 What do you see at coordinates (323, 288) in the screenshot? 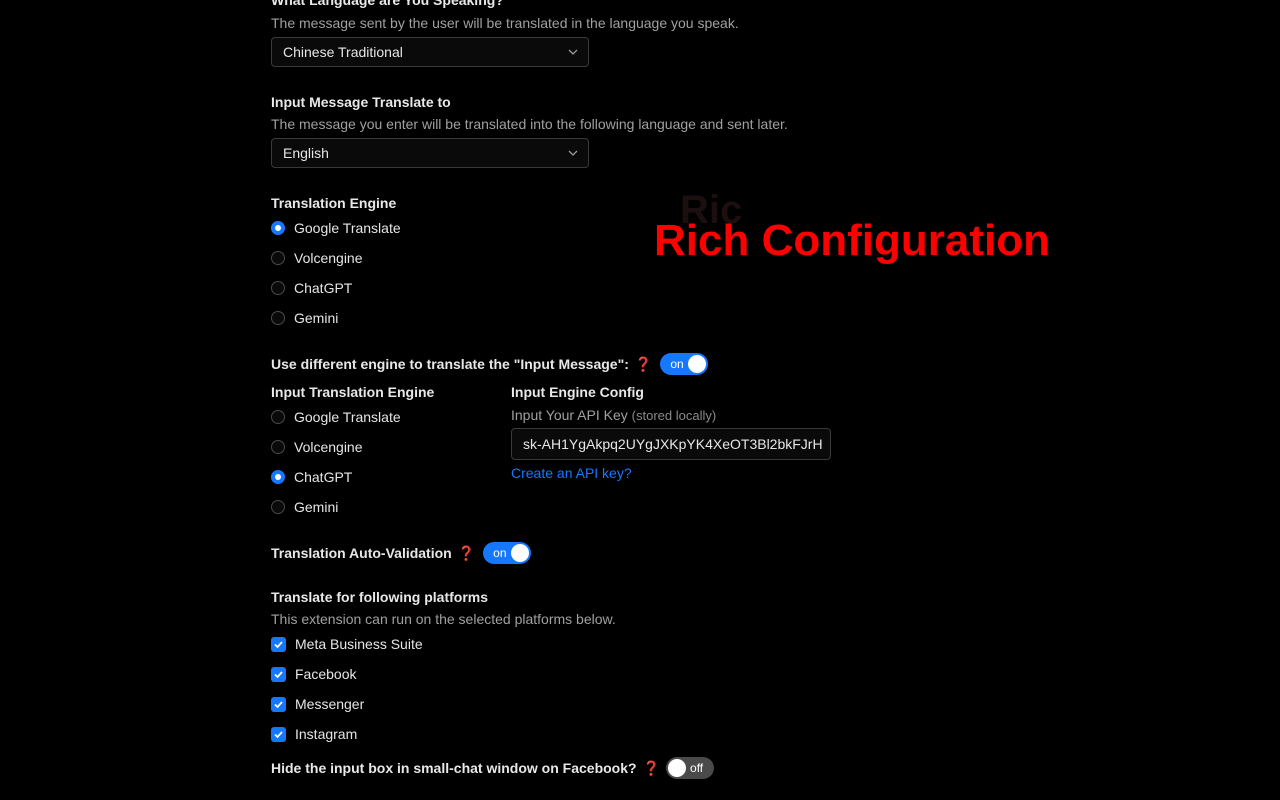
I see `engine-option-label: ChatGPT` at bounding box center [323, 288].